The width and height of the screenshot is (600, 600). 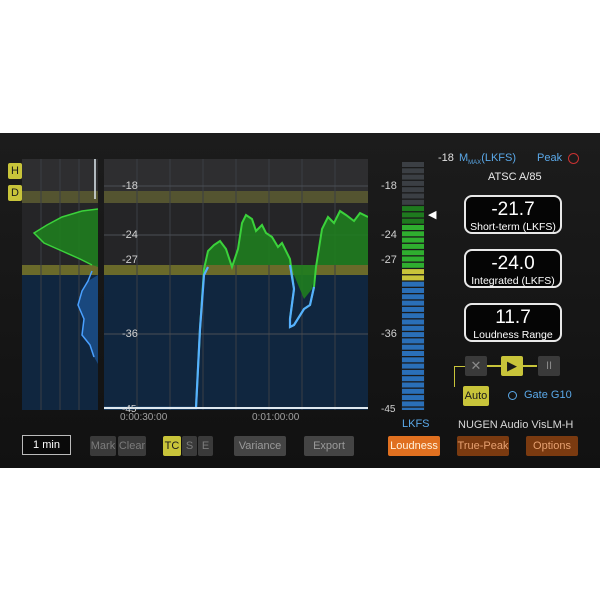 I want to click on meter-scale-18: -18, so click(x=389, y=186).